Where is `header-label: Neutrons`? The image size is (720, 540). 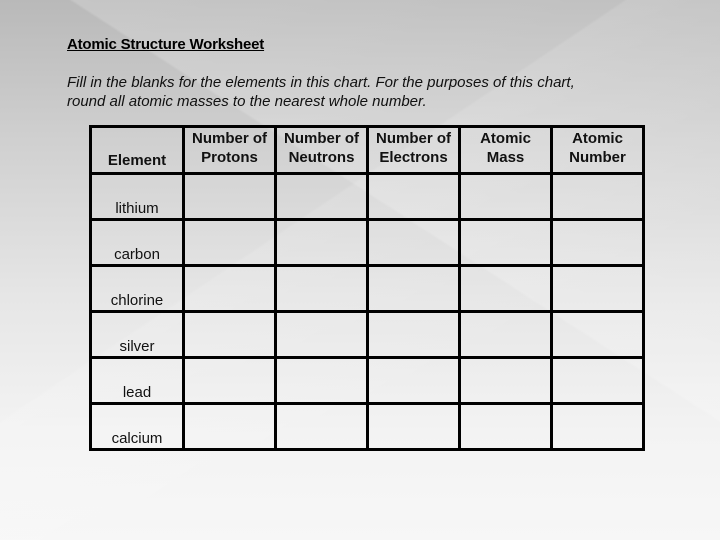
header-label: Neutrons is located at coordinates (321, 157).